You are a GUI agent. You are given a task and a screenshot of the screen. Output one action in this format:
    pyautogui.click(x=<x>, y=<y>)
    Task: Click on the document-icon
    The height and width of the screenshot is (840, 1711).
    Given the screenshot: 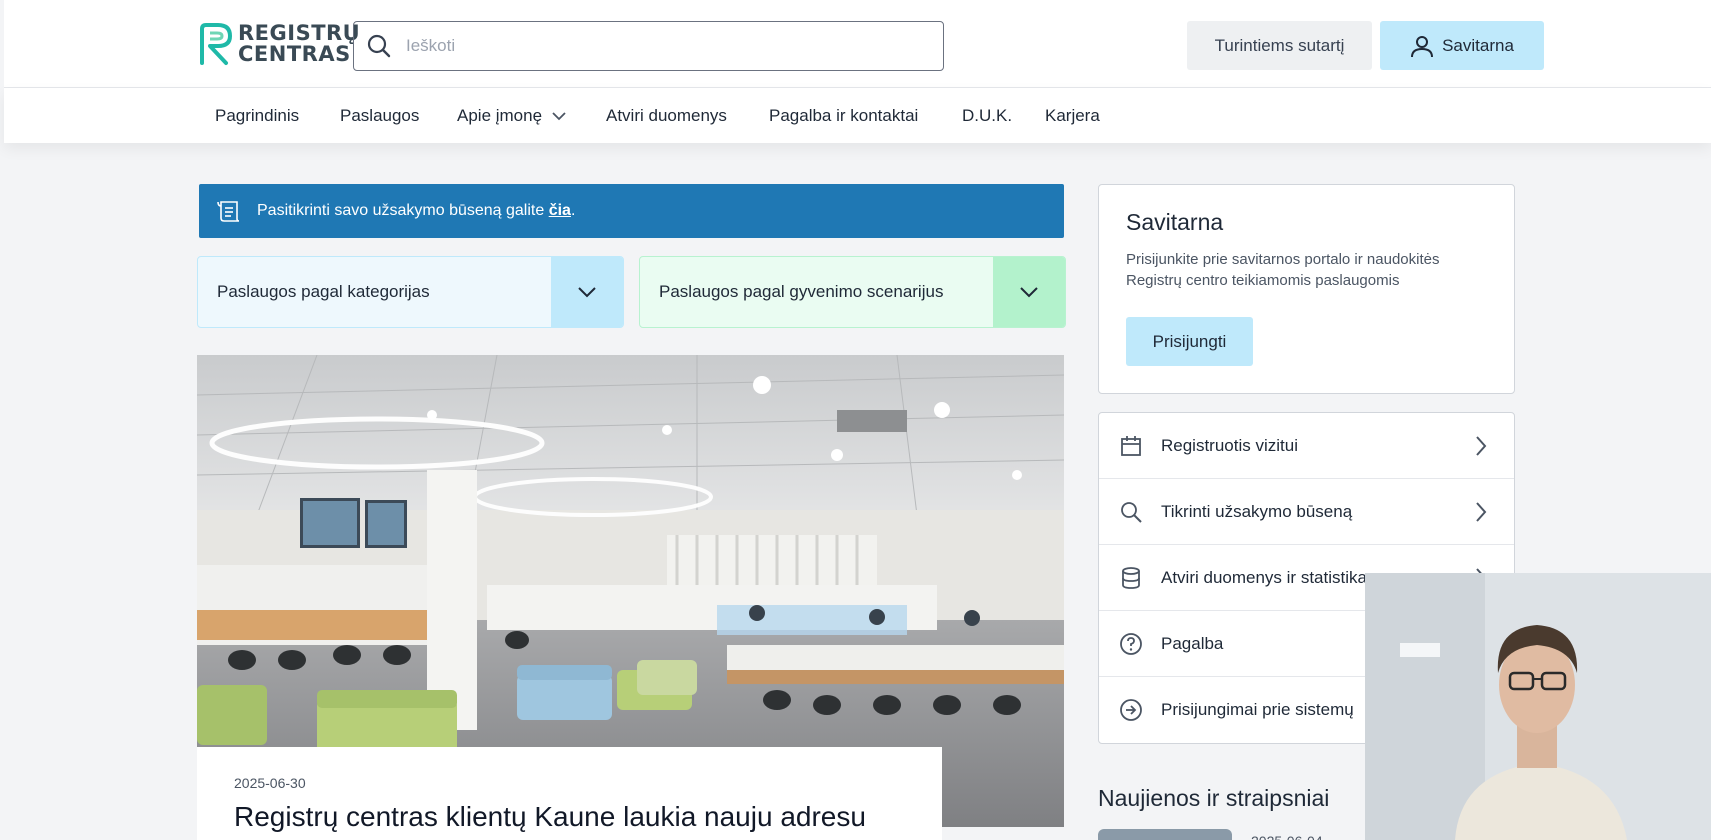 What is the action you would take?
    pyautogui.click(x=228, y=211)
    